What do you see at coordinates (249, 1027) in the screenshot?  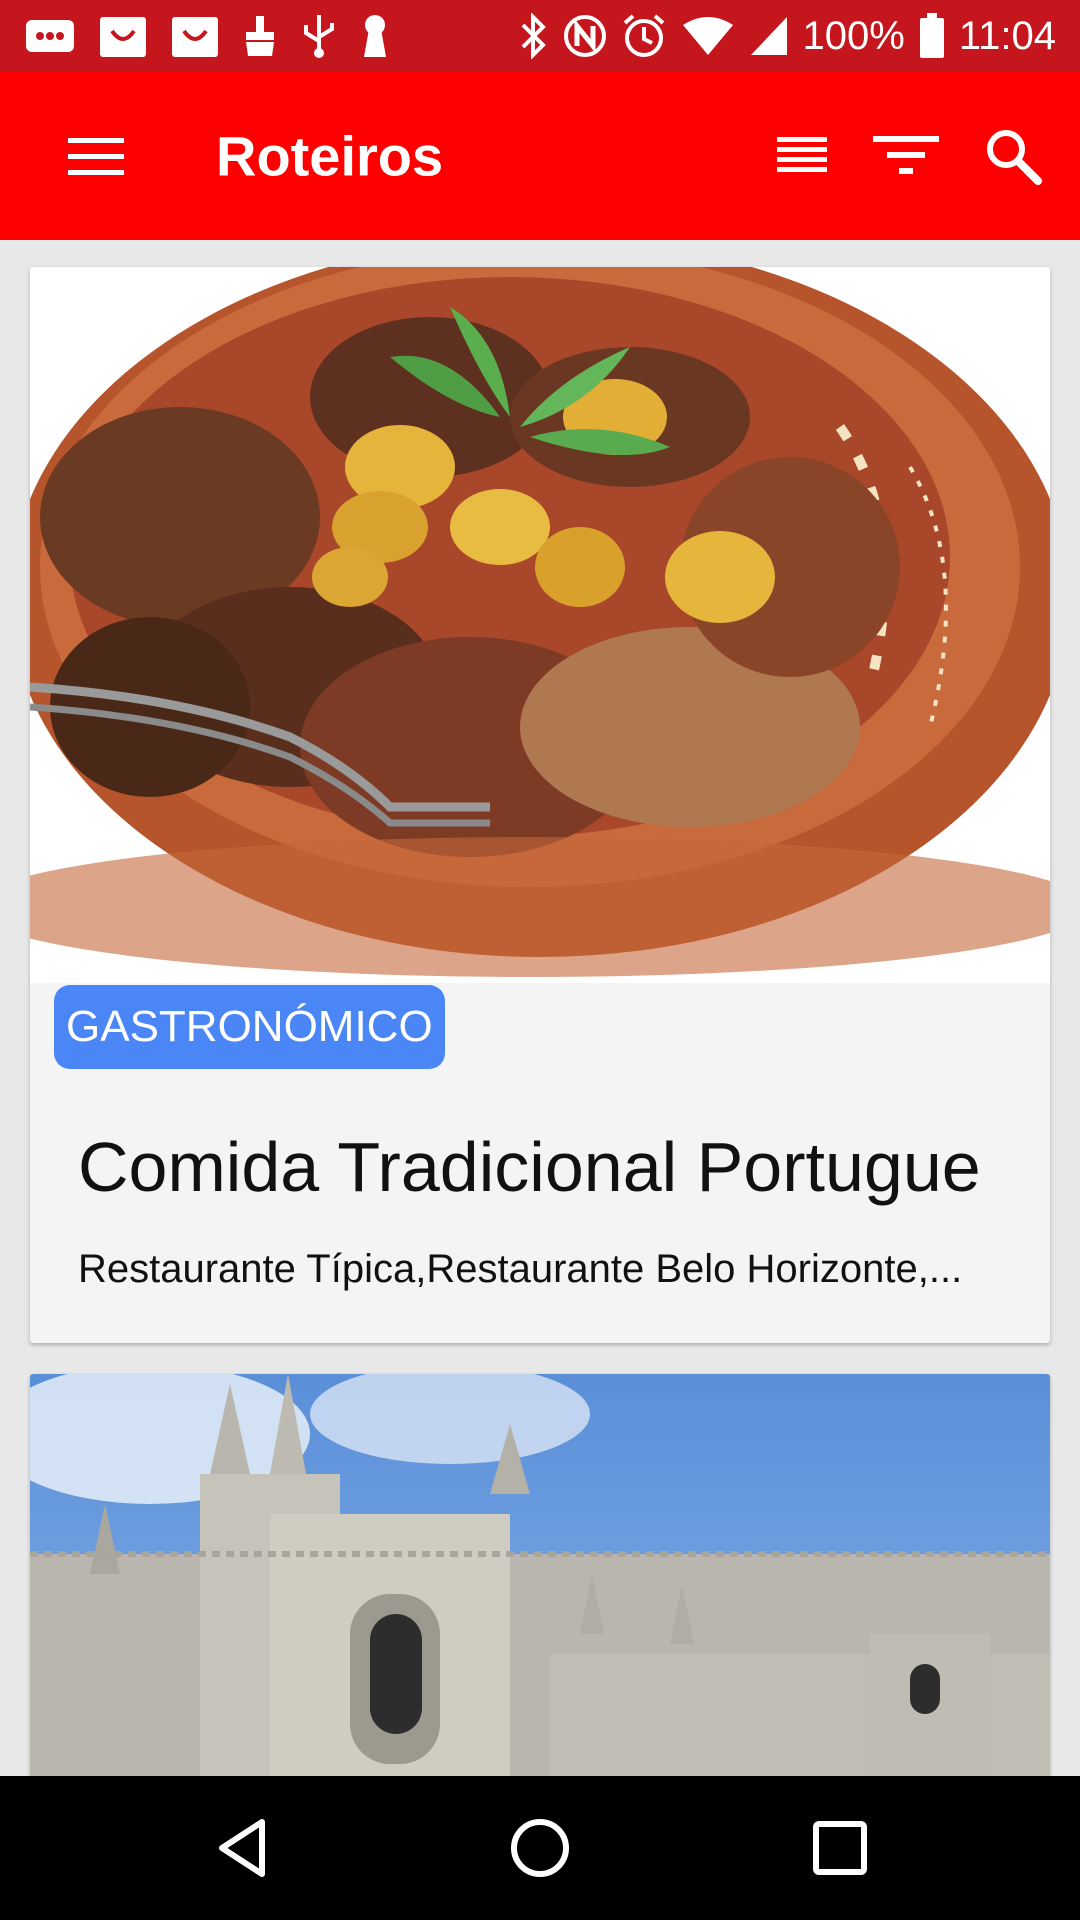 I see `category-chip: GASTRONÓMICO` at bounding box center [249, 1027].